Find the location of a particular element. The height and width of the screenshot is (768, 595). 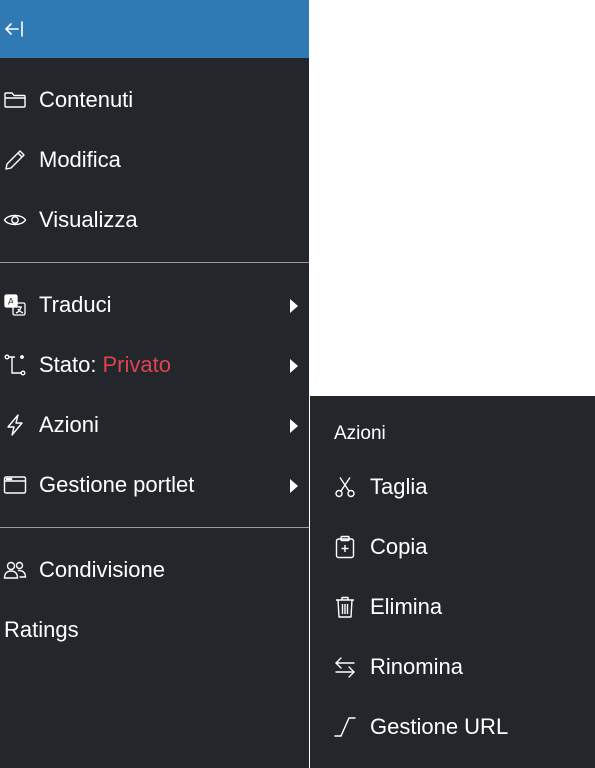

submenu-item-label: Gestione URL is located at coordinates (439, 726).